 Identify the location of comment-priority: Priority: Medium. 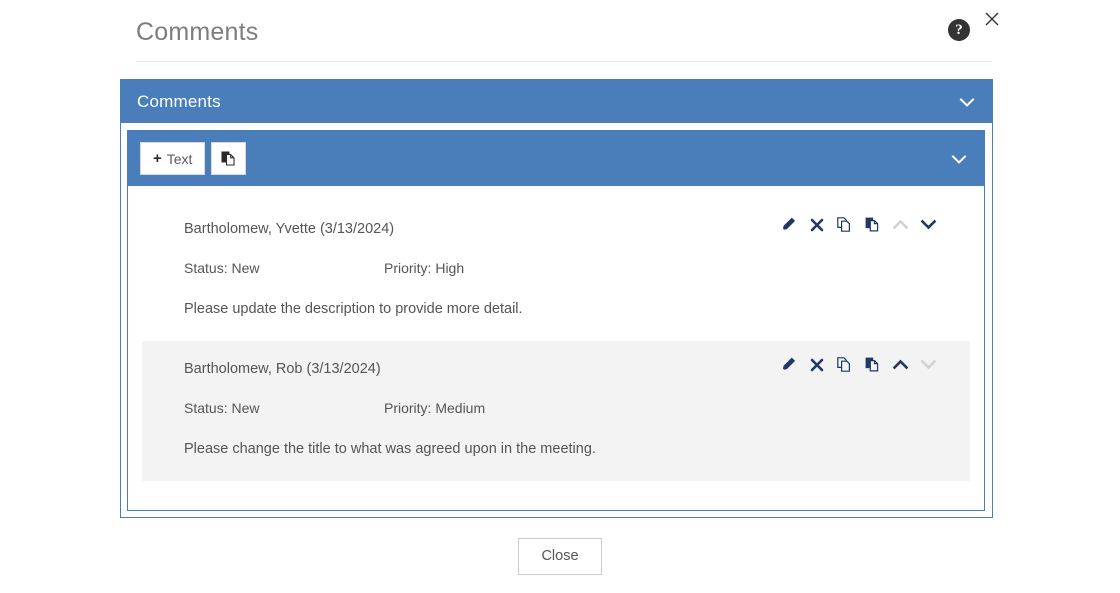
(435, 408).